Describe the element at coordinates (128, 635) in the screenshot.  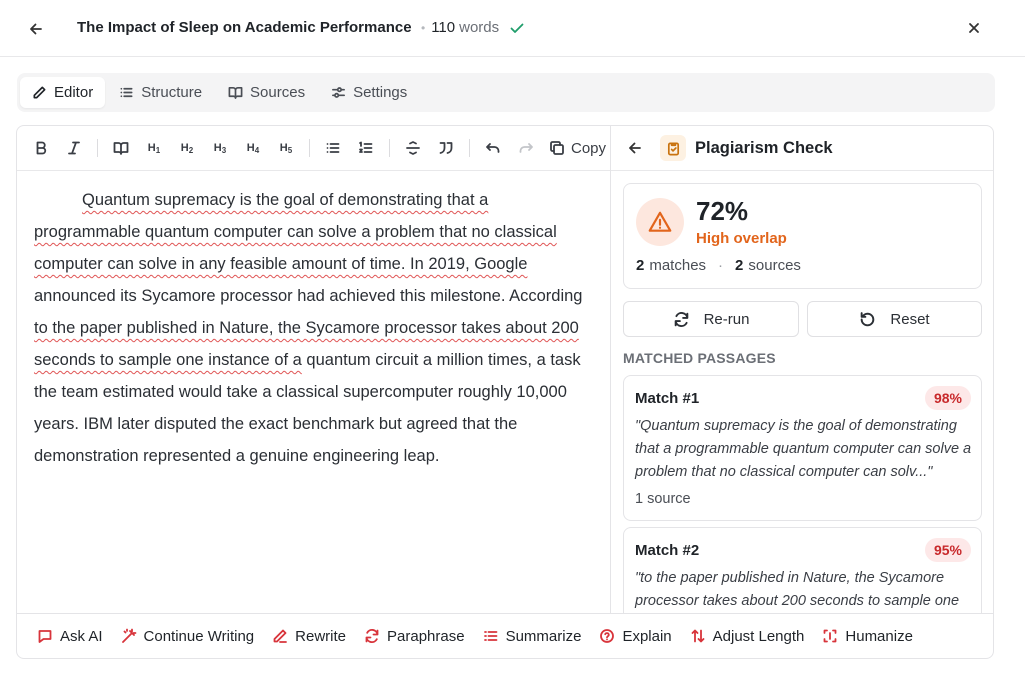
I see `magic-wand-icon` at that location.